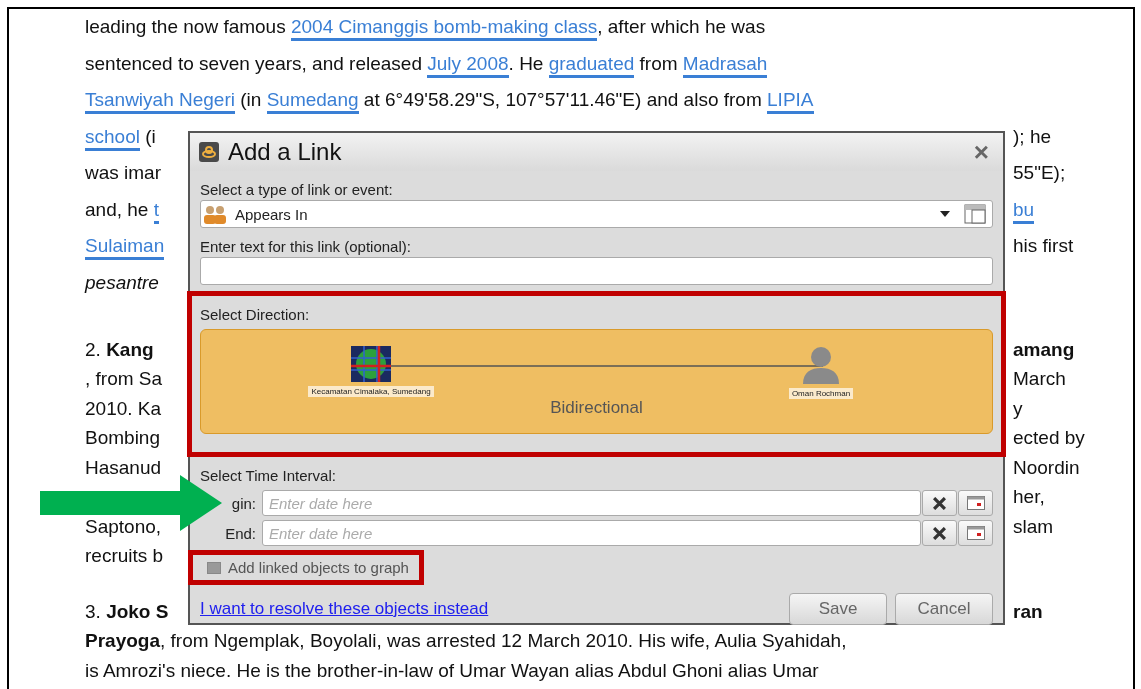  Describe the element at coordinates (122, 282) in the screenshot. I see `article-text: pesantre` at that location.